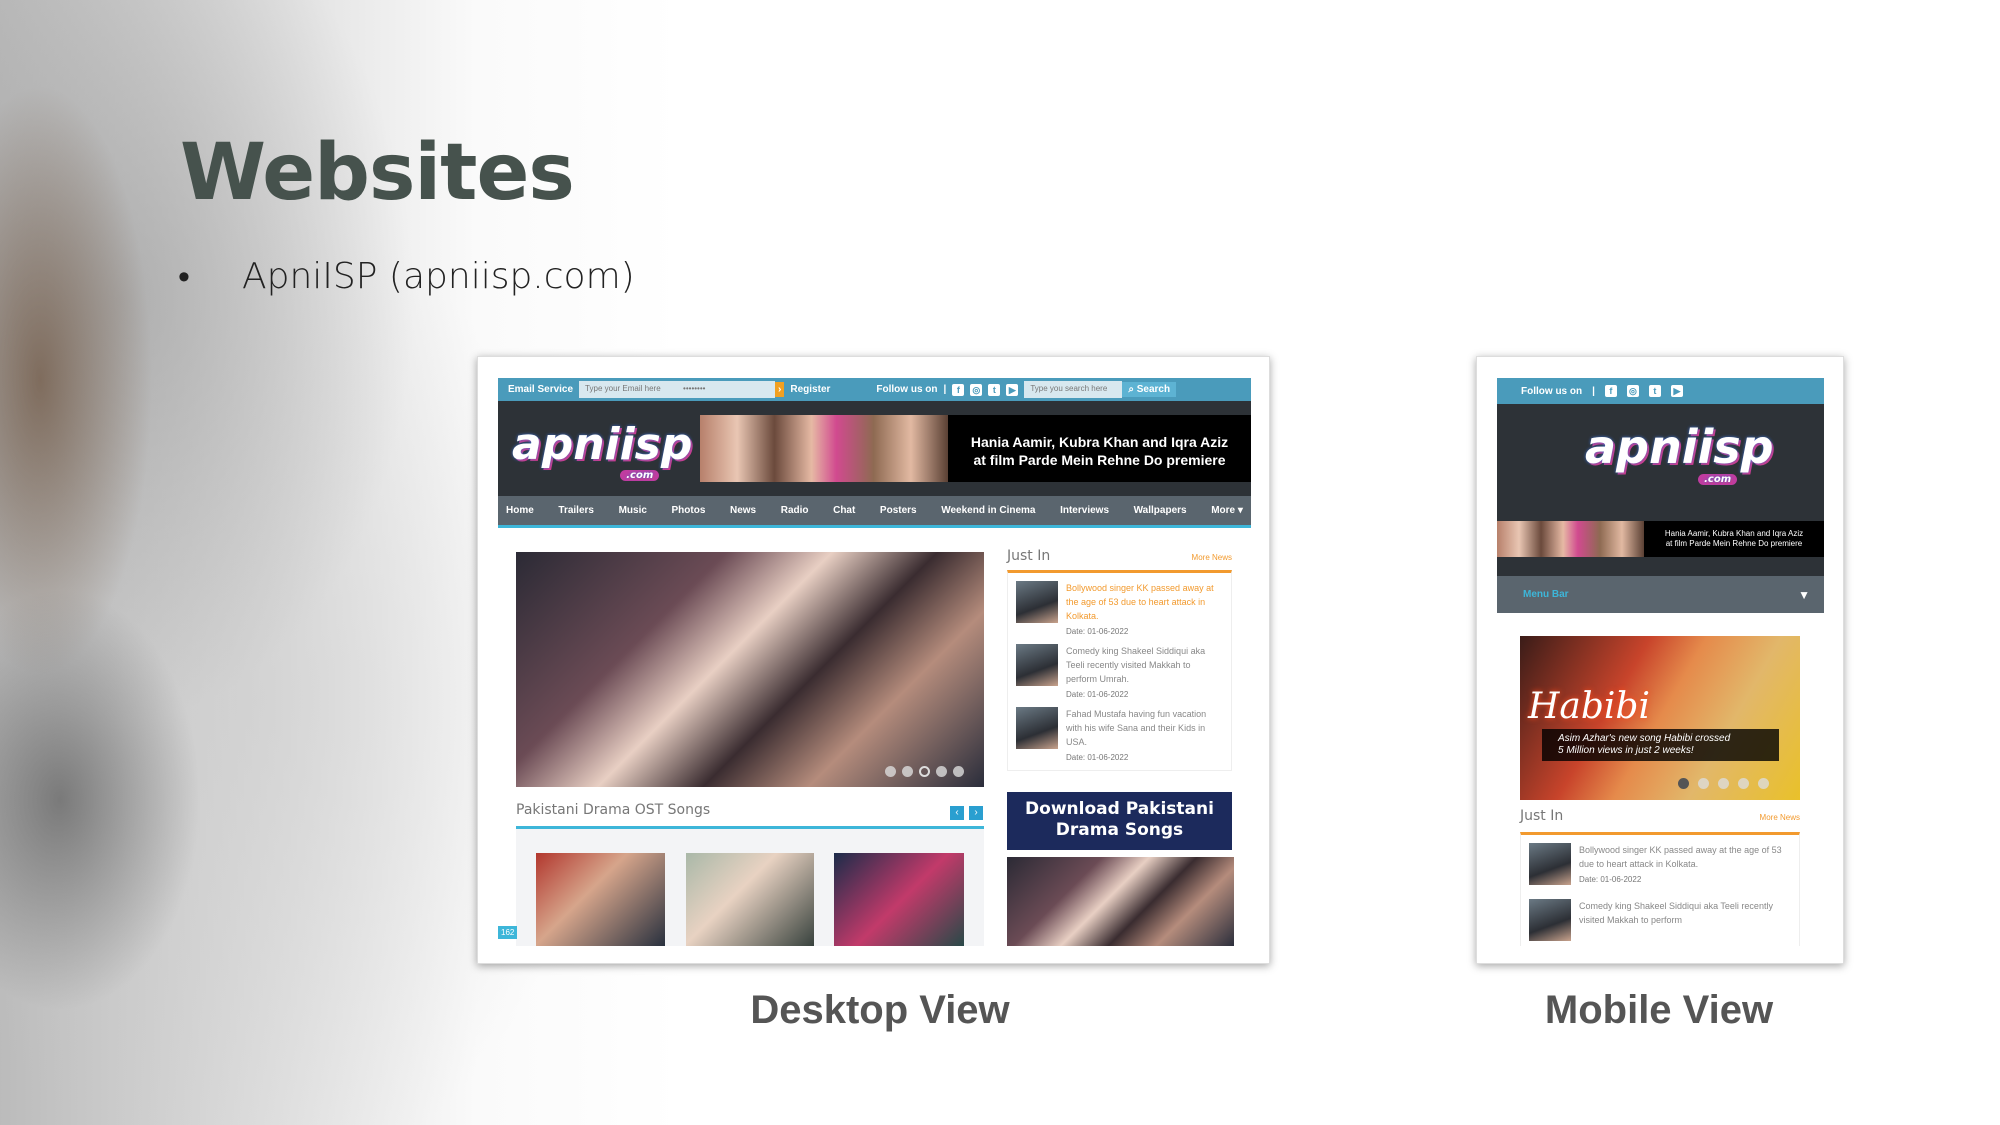  What do you see at coordinates (824, 448) in the screenshot?
I see `ticker-image` at bounding box center [824, 448].